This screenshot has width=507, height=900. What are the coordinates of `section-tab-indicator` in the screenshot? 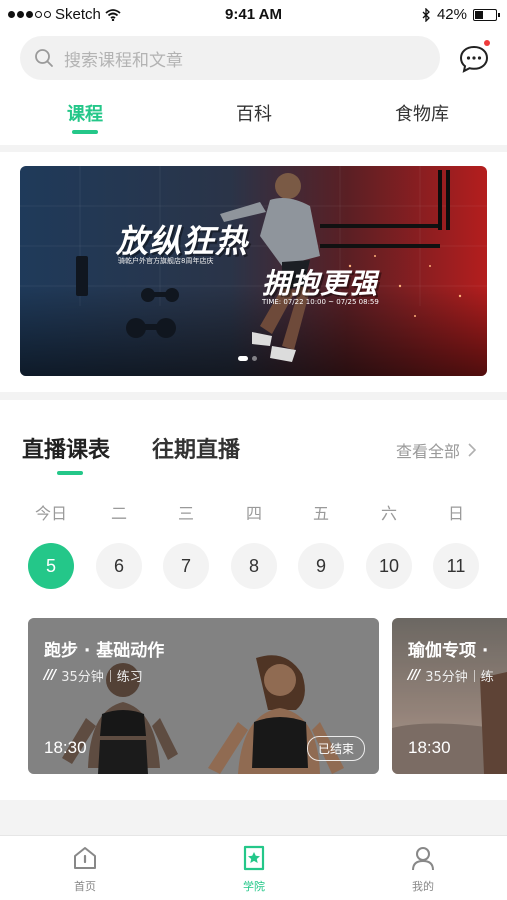 It's located at (70, 473).